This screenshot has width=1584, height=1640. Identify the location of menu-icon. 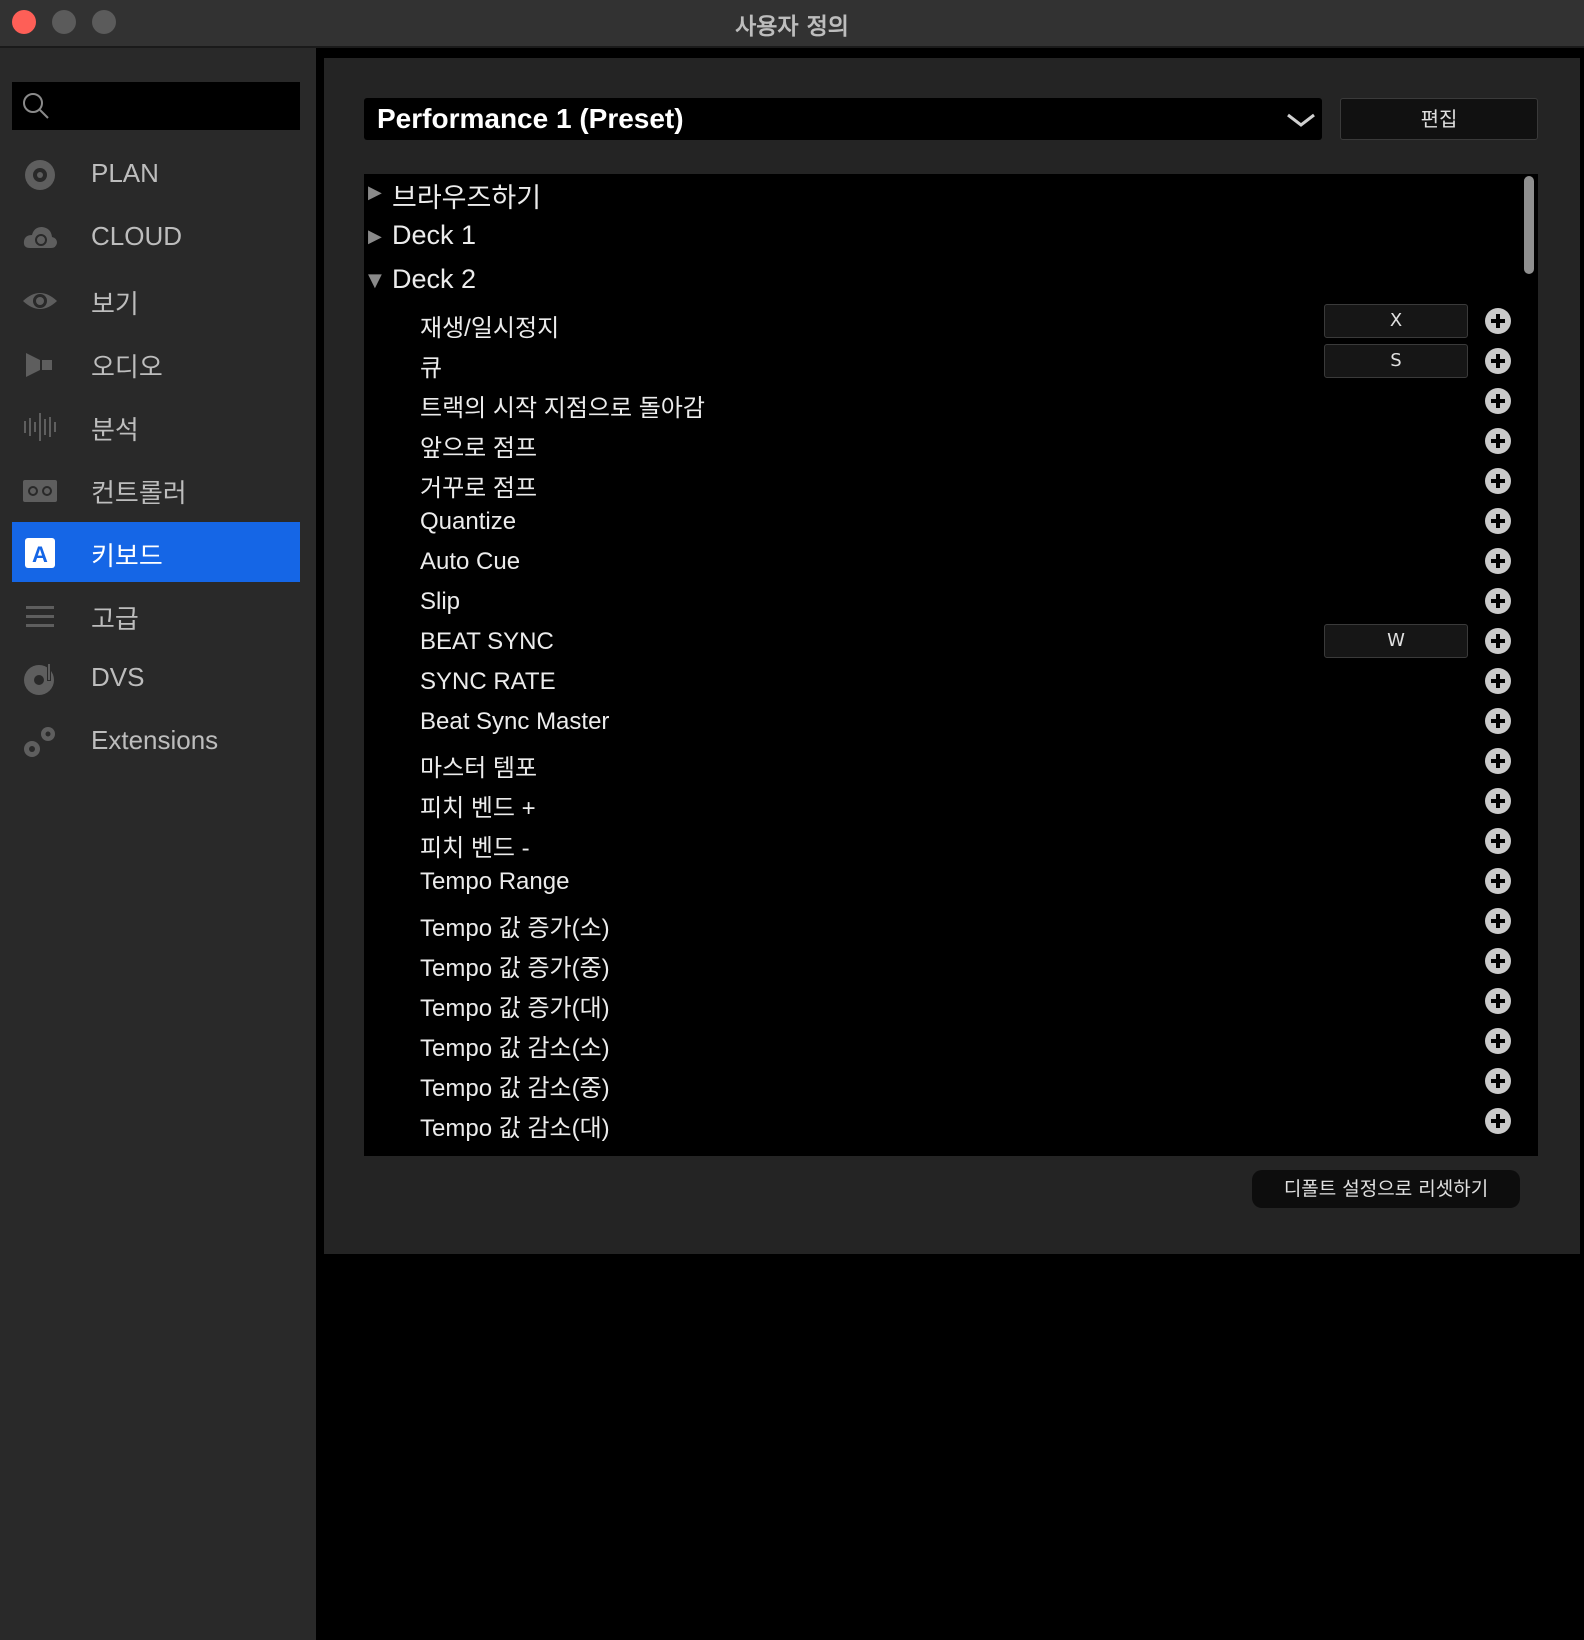
(40, 616).